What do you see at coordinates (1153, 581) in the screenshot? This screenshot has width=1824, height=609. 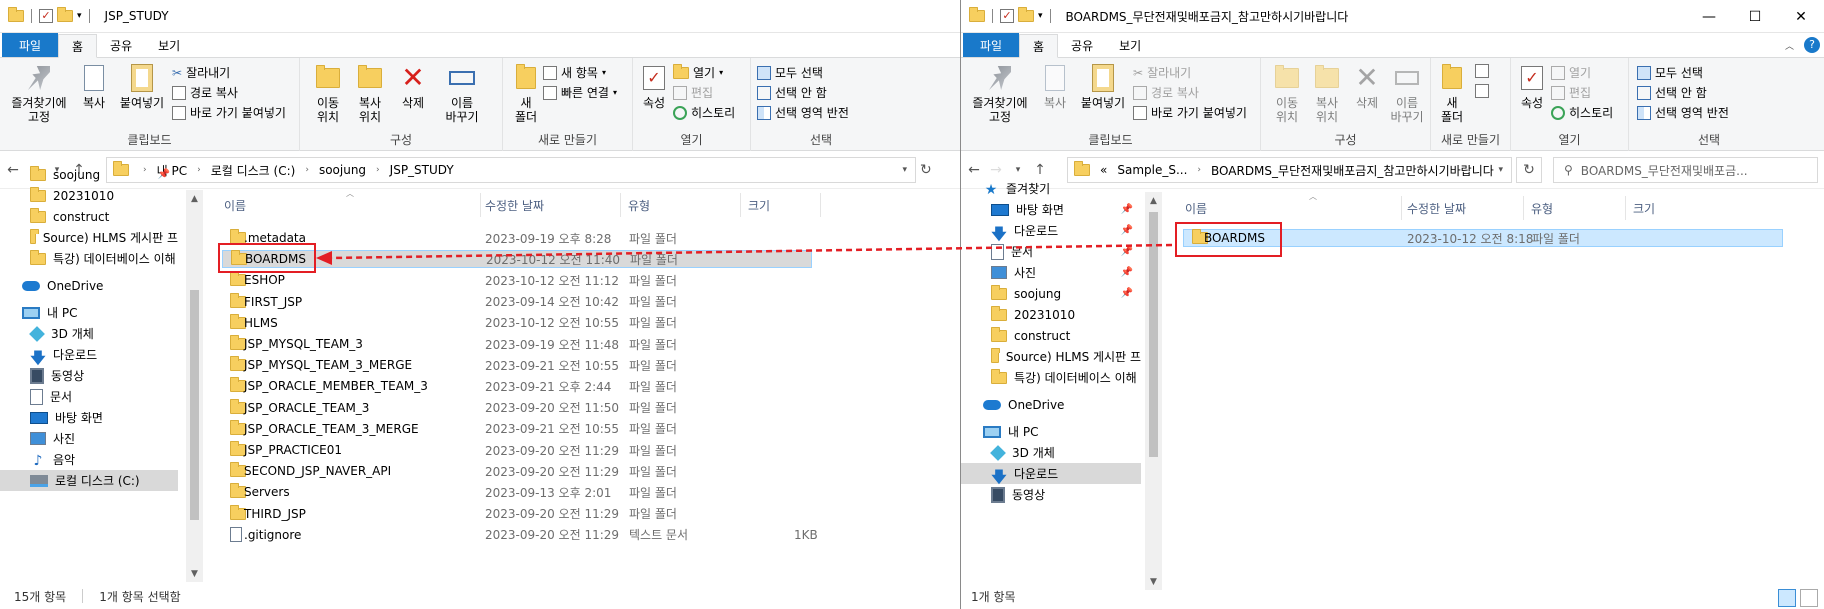 I see `scroll-down-icon: ▼` at bounding box center [1153, 581].